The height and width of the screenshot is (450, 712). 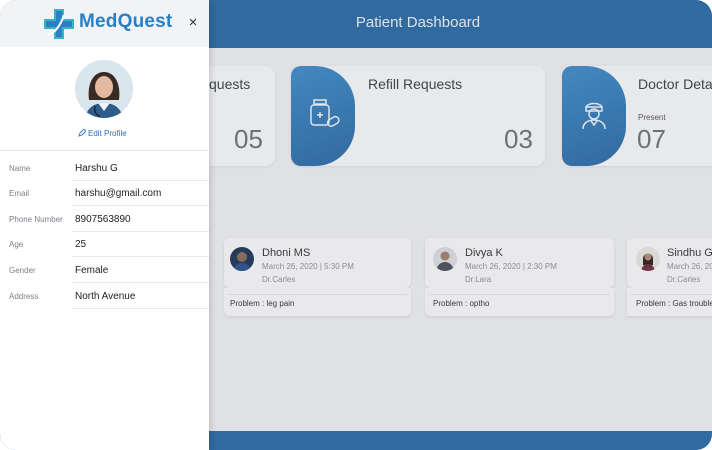 I want to click on brand-name: MedQuest, so click(x=126, y=21).